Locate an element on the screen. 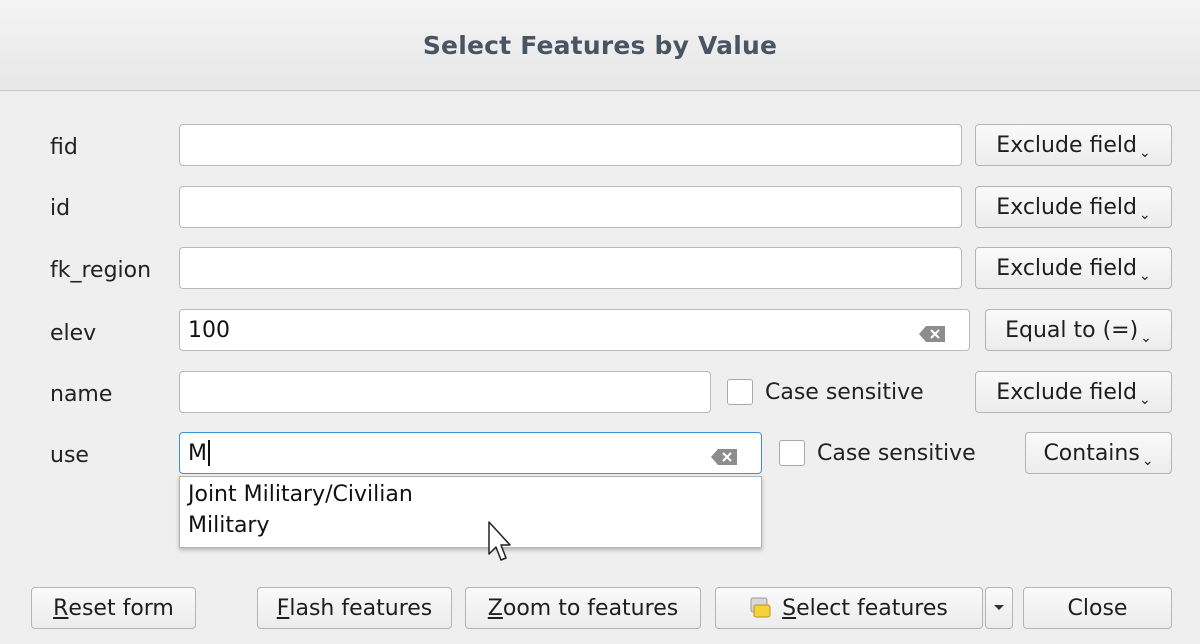 The height and width of the screenshot is (644, 1200). chevron-down-icon is located at coordinates (999, 607).